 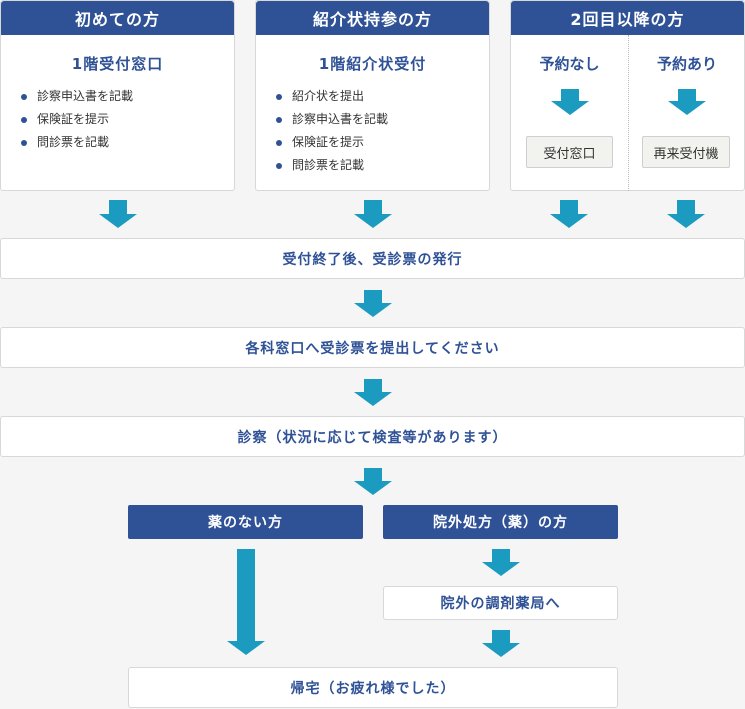 I want to click on list-item: 紹介状を提出, so click(x=332, y=96).